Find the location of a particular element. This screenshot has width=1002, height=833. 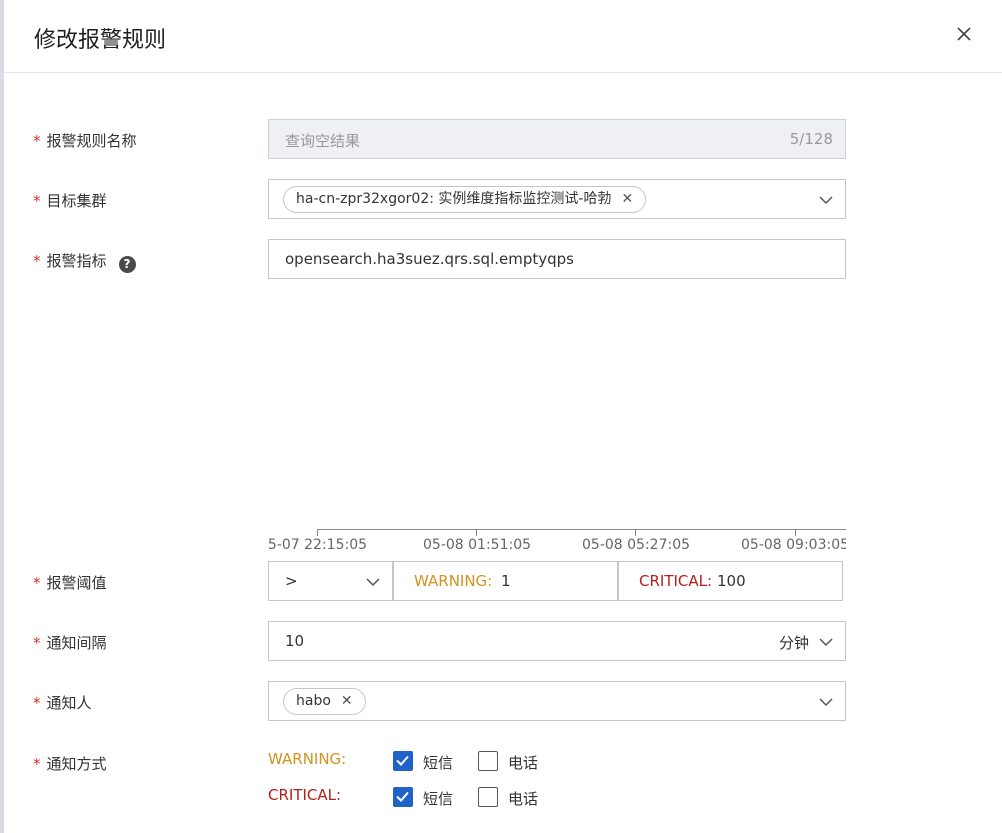

critical-prefix: CRITICAL: is located at coordinates (676, 581).